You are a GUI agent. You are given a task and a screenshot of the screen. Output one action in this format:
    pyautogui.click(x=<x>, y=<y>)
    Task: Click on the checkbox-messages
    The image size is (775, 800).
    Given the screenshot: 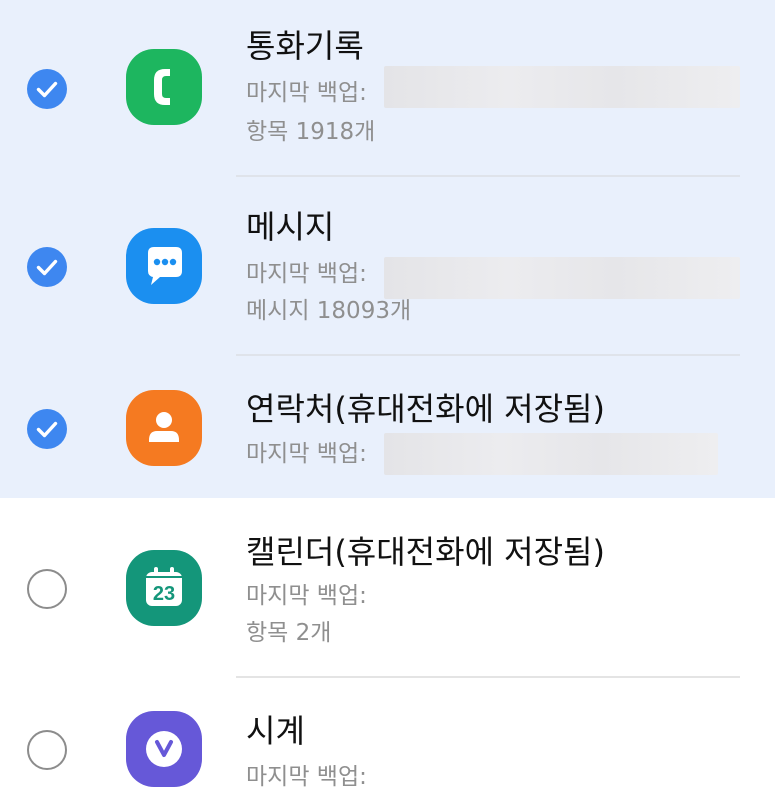 What is the action you would take?
    pyautogui.click(x=47, y=267)
    